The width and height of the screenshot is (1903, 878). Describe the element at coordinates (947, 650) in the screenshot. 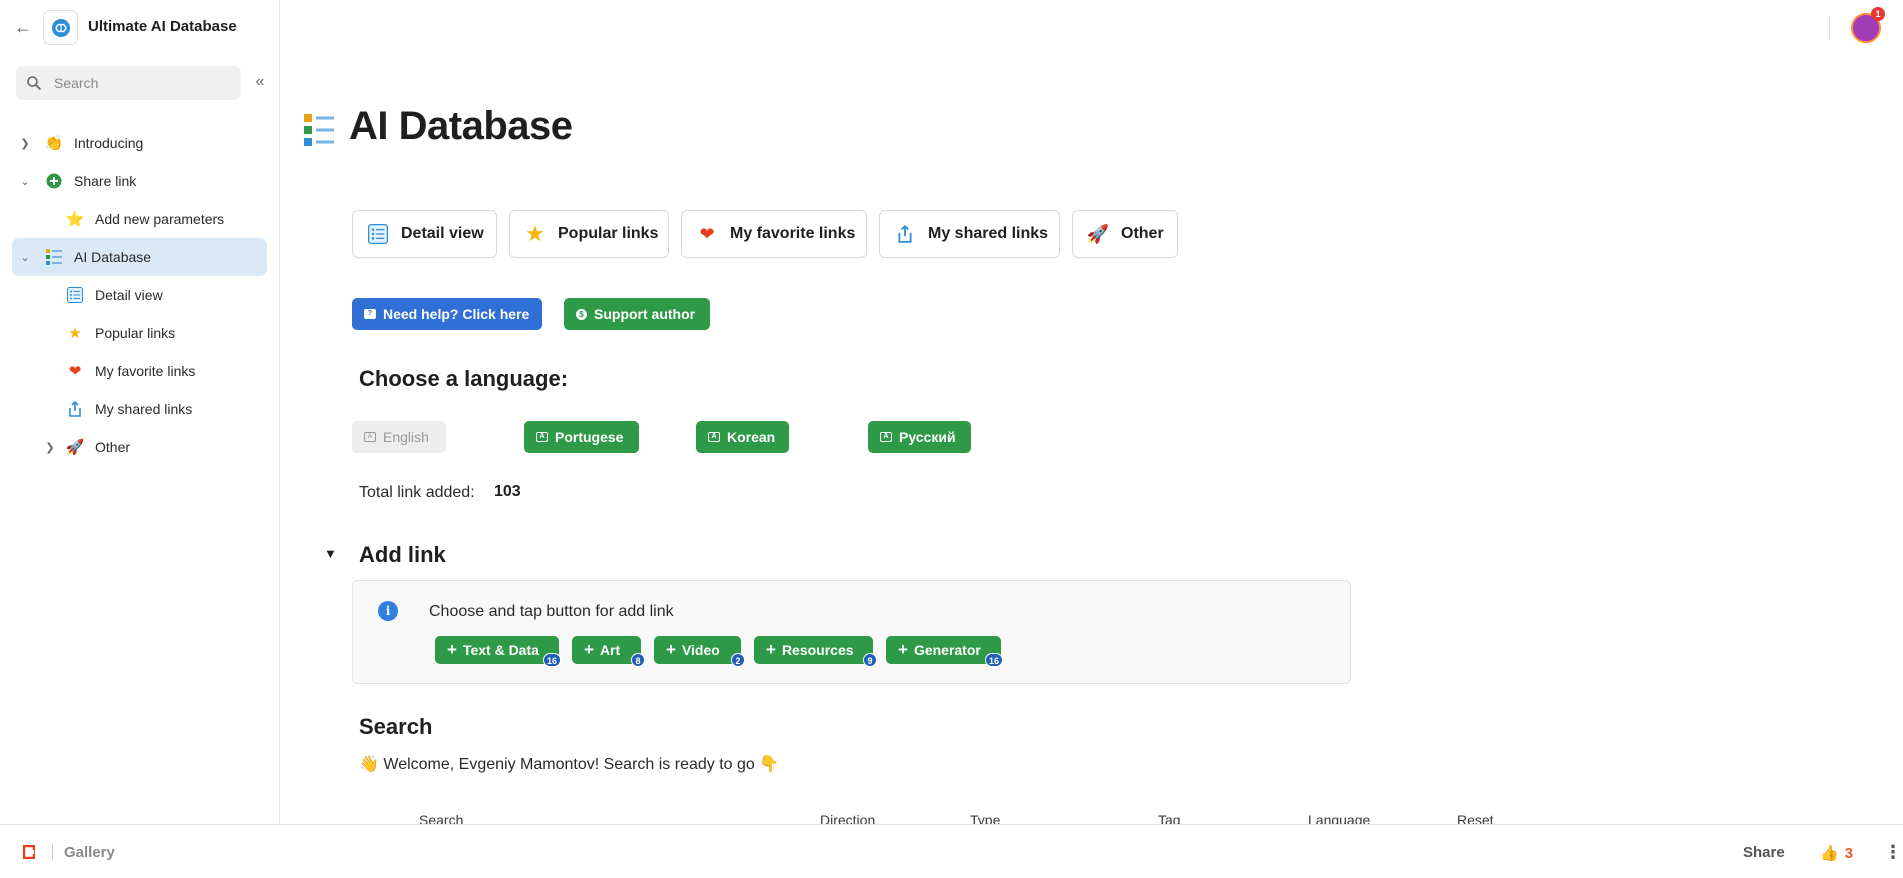

I see `button-label: Generator` at that location.